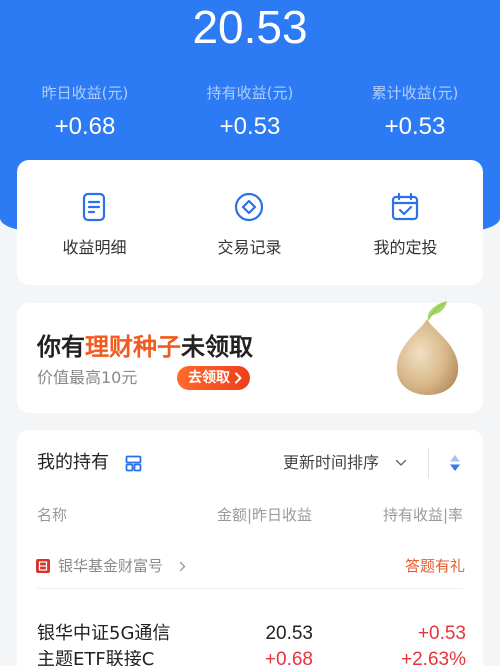 The height and width of the screenshot is (666, 500). I want to click on sort-dropdown: 更新时间排序, so click(331, 463).